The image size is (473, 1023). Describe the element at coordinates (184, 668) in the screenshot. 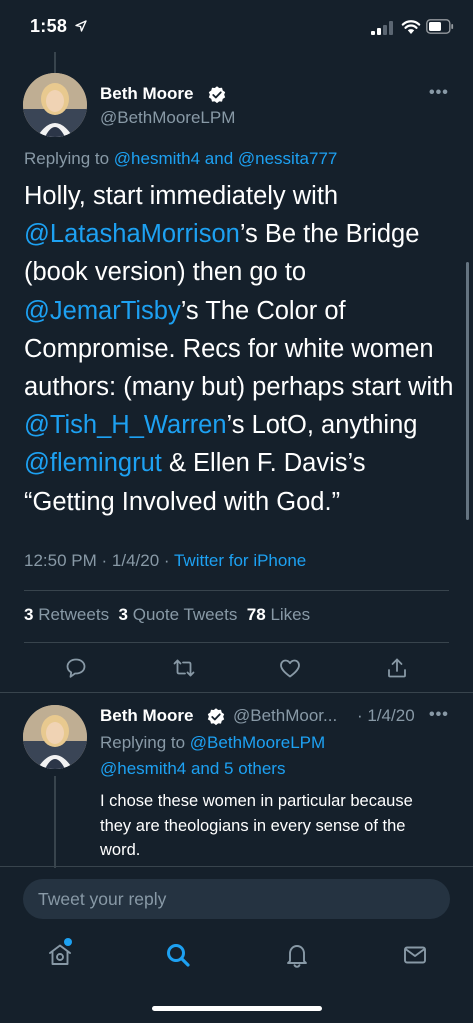

I see `retweet-icon` at that location.